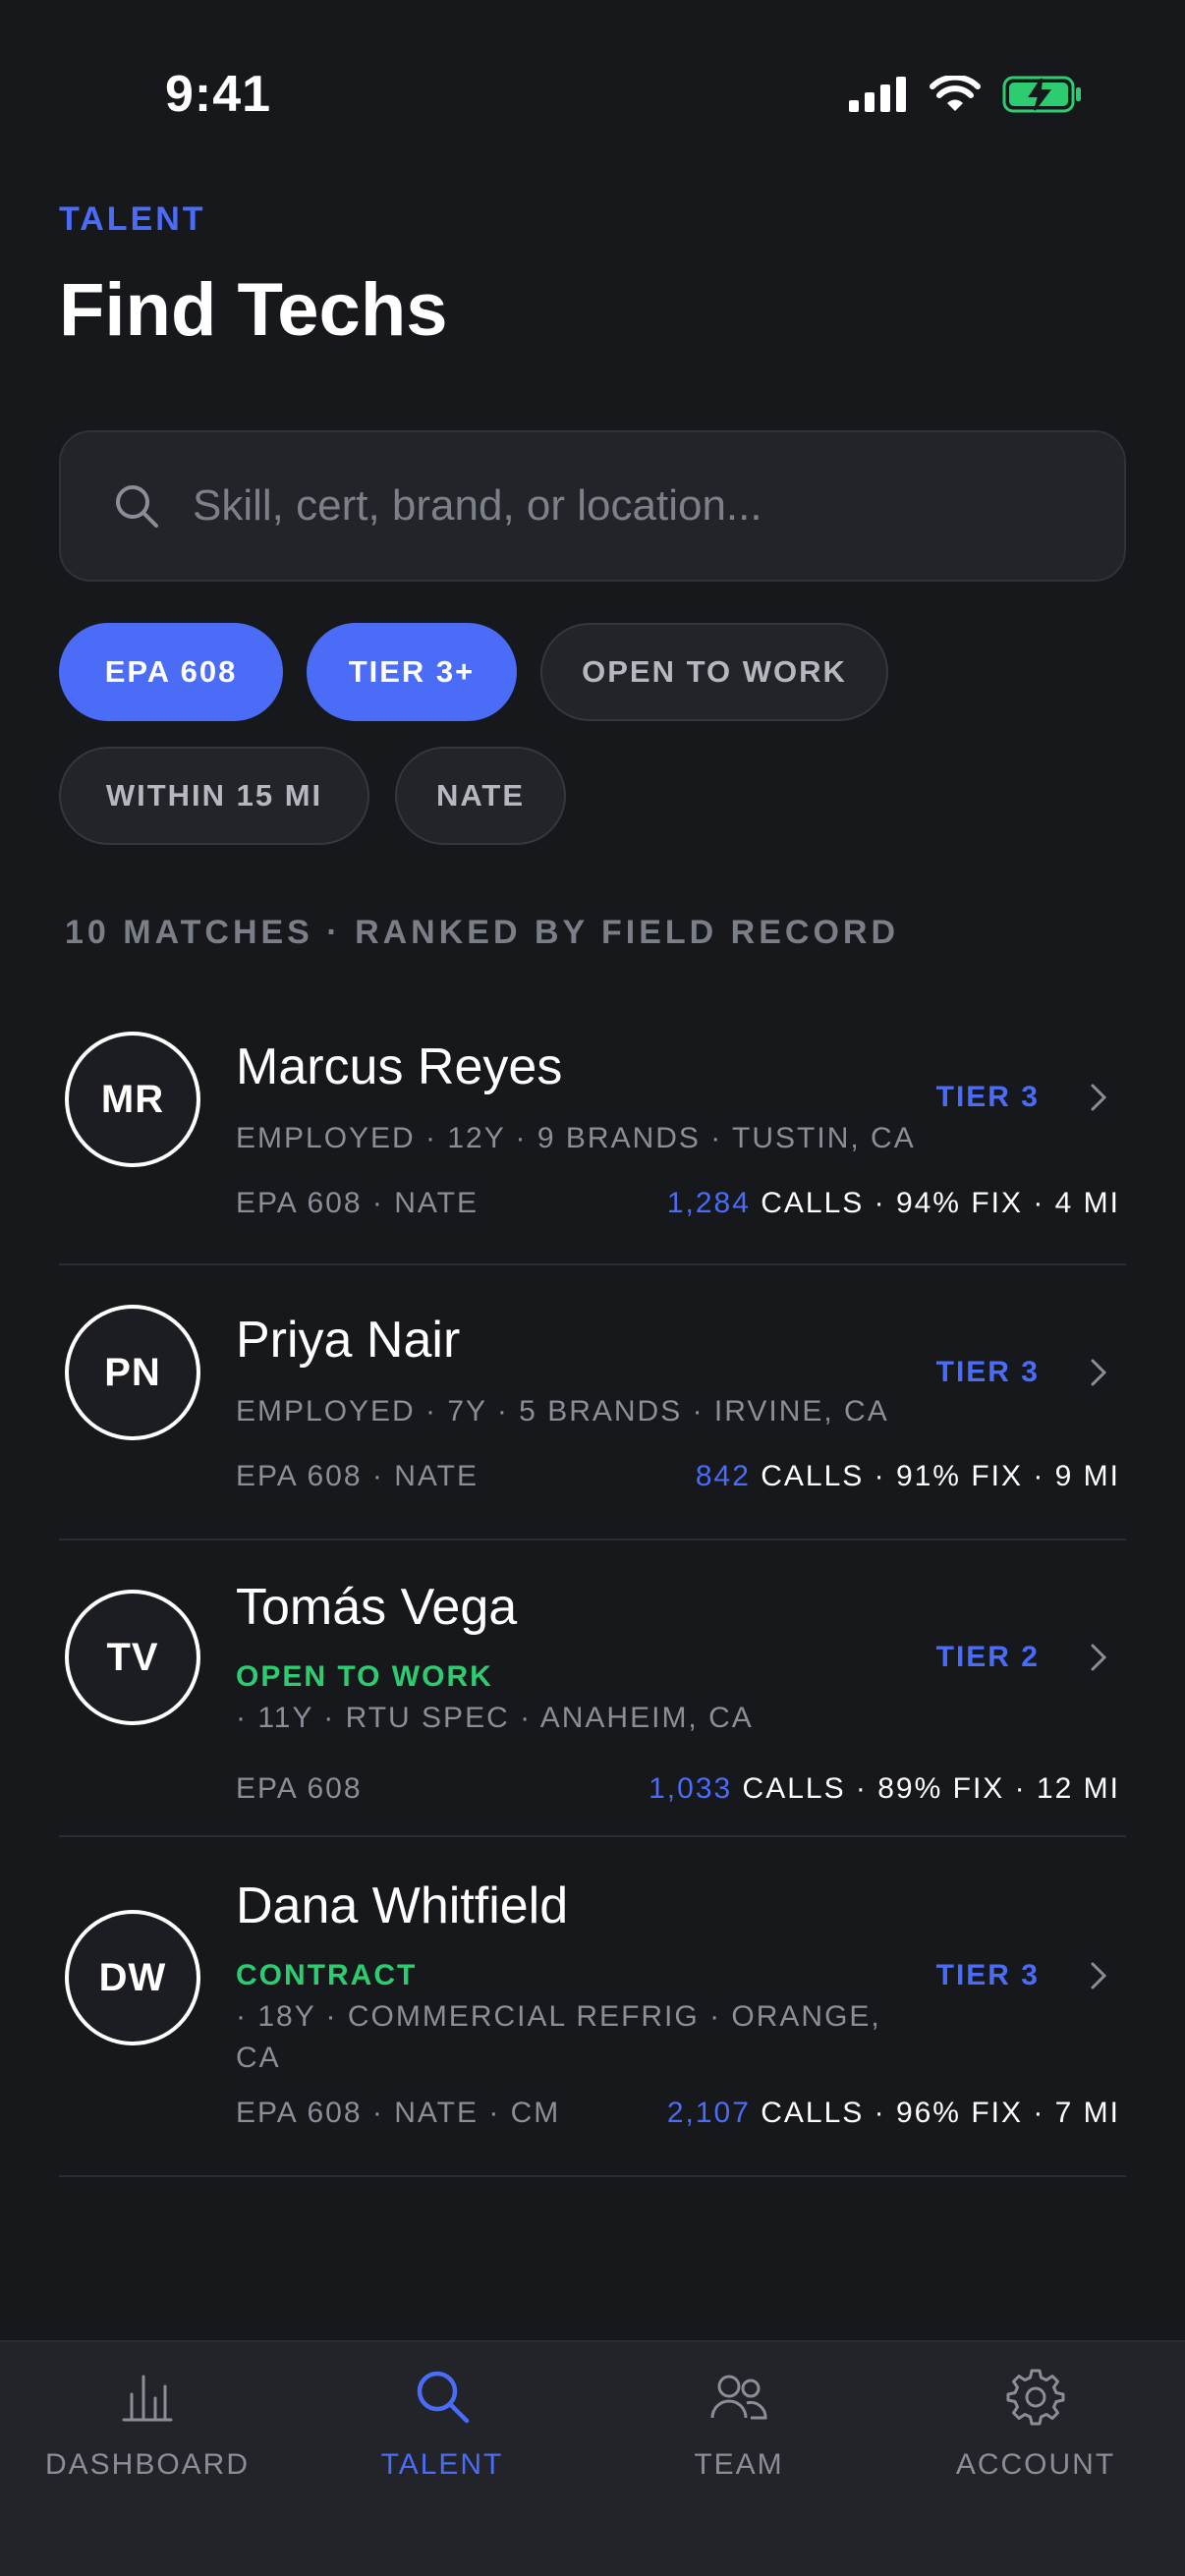 The height and width of the screenshot is (2576, 1185). What do you see at coordinates (219, 94) in the screenshot?
I see `status-time: 9:41` at bounding box center [219, 94].